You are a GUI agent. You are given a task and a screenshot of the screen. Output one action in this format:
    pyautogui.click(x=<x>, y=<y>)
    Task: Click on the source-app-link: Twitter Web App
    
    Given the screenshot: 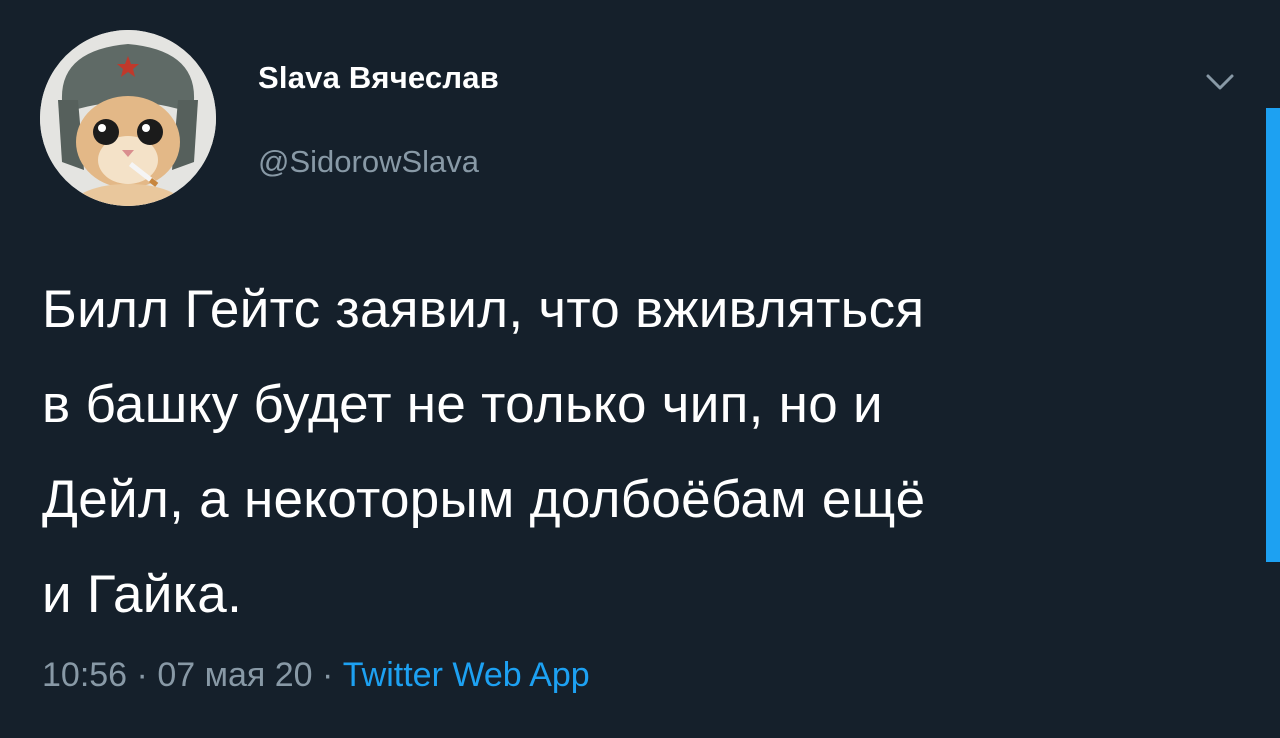 What is the action you would take?
    pyautogui.click(x=466, y=675)
    